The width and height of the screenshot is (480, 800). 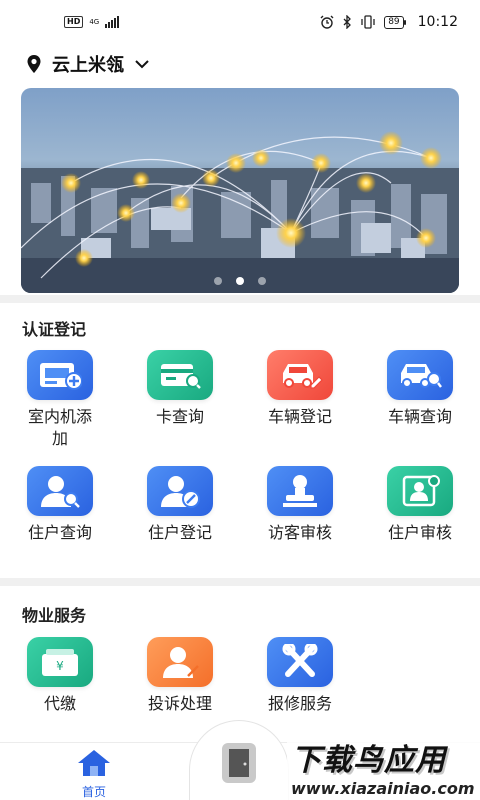 I want to click on grid-item-label: 室内机添加, so click(x=59, y=427).